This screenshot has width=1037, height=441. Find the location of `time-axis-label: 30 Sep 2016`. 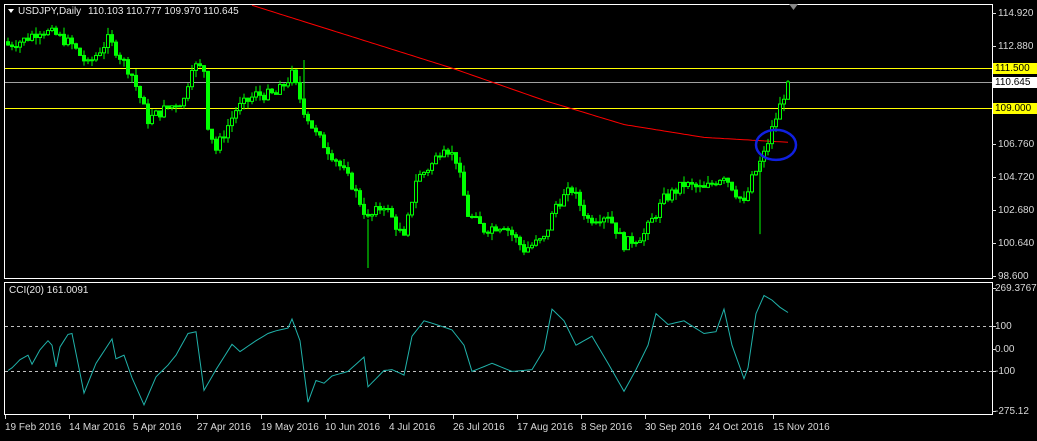

time-axis-label: 30 Sep 2016 is located at coordinates (673, 427).